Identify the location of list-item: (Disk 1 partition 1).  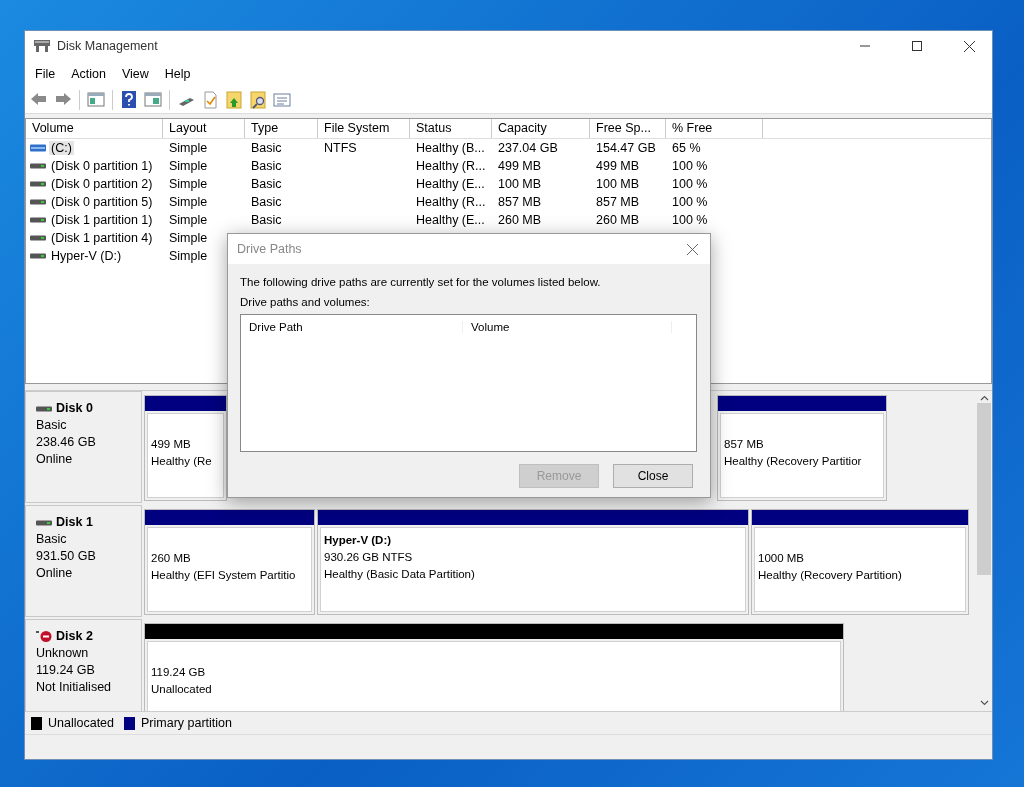
(102, 220).